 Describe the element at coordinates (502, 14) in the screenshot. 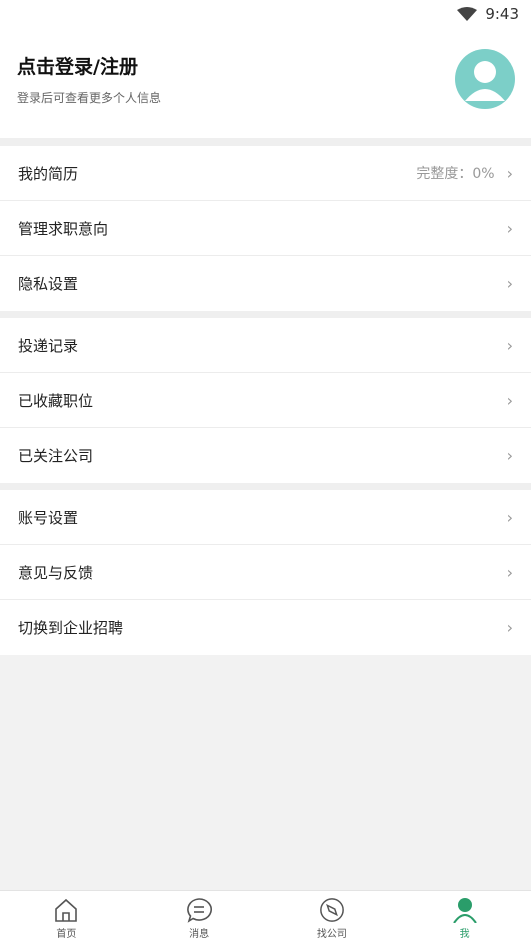

I see `status-time: 9:43` at that location.